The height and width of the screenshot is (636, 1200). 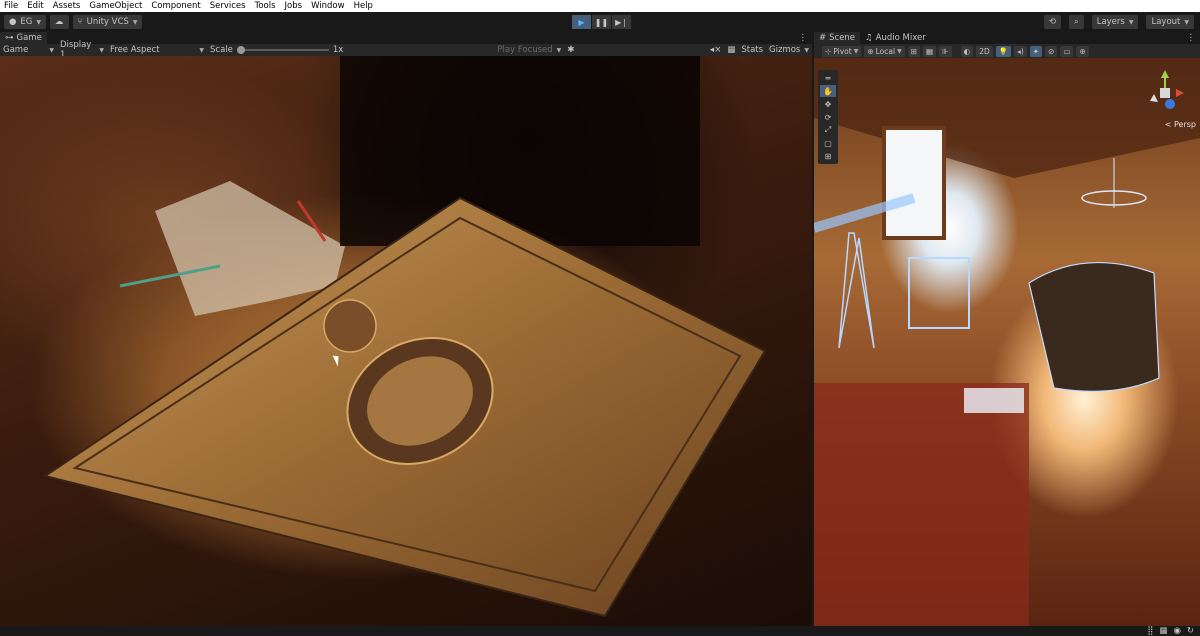 What do you see at coordinates (328, 6) in the screenshot?
I see `menu-window: Window` at bounding box center [328, 6].